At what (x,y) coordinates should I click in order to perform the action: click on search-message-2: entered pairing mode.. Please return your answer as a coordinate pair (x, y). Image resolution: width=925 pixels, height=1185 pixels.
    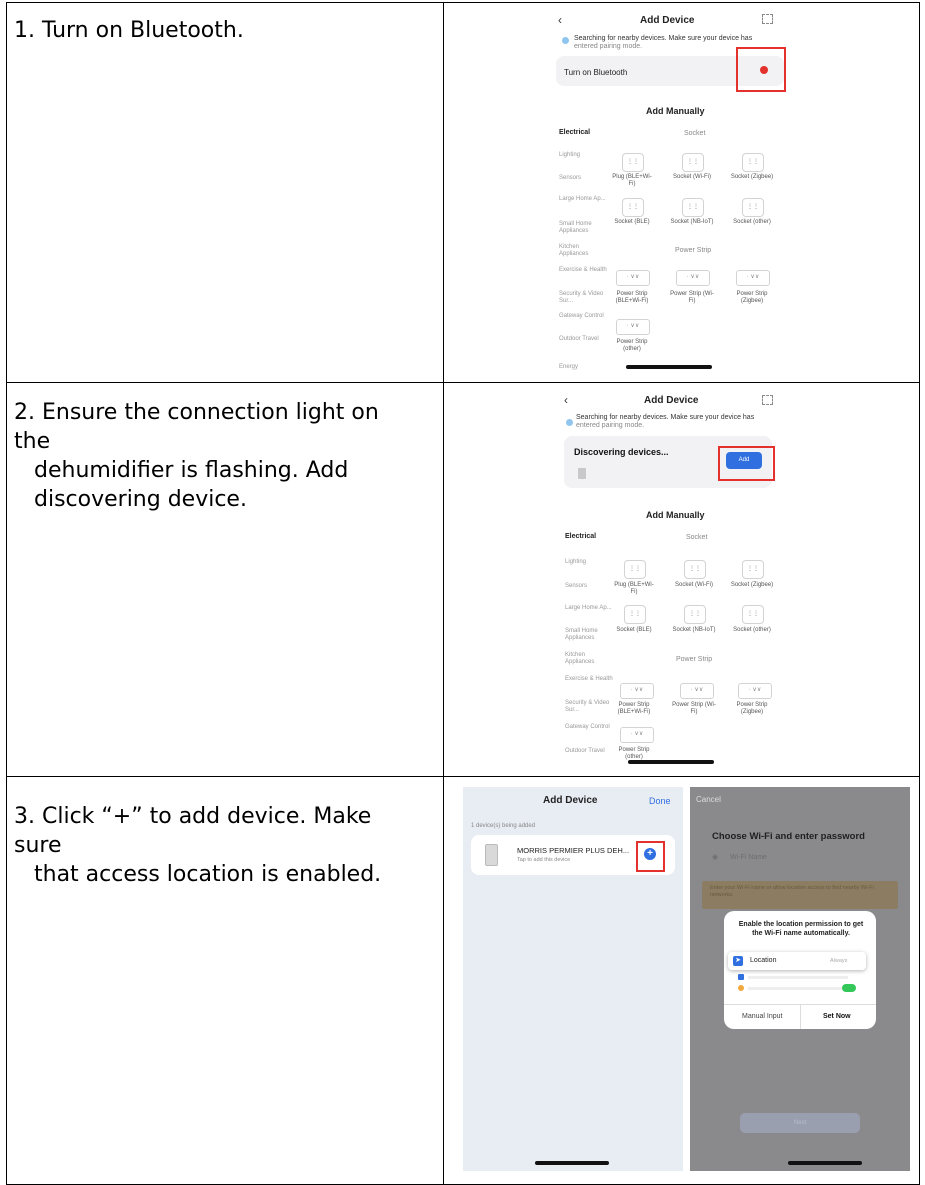
    Looking at the image, I should click on (608, 46).